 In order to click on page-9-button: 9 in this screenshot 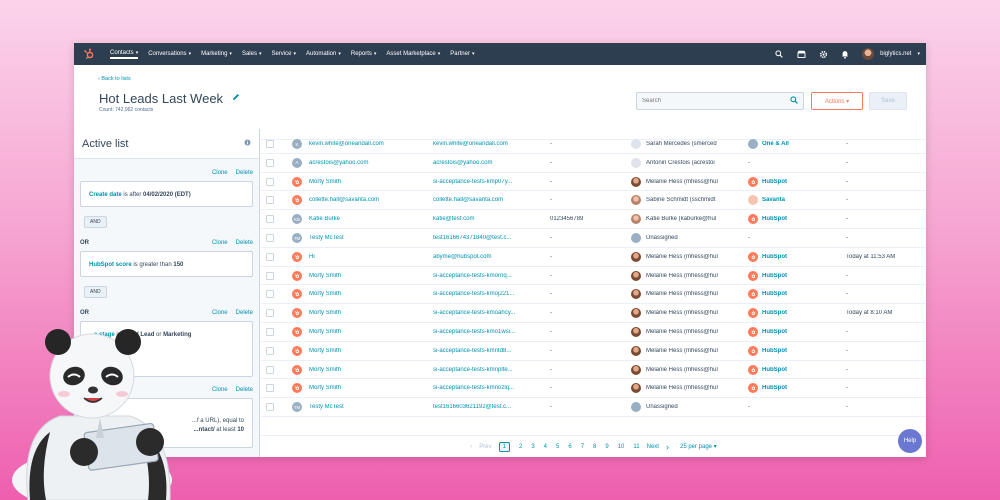, I will do `click(606, 447)`.